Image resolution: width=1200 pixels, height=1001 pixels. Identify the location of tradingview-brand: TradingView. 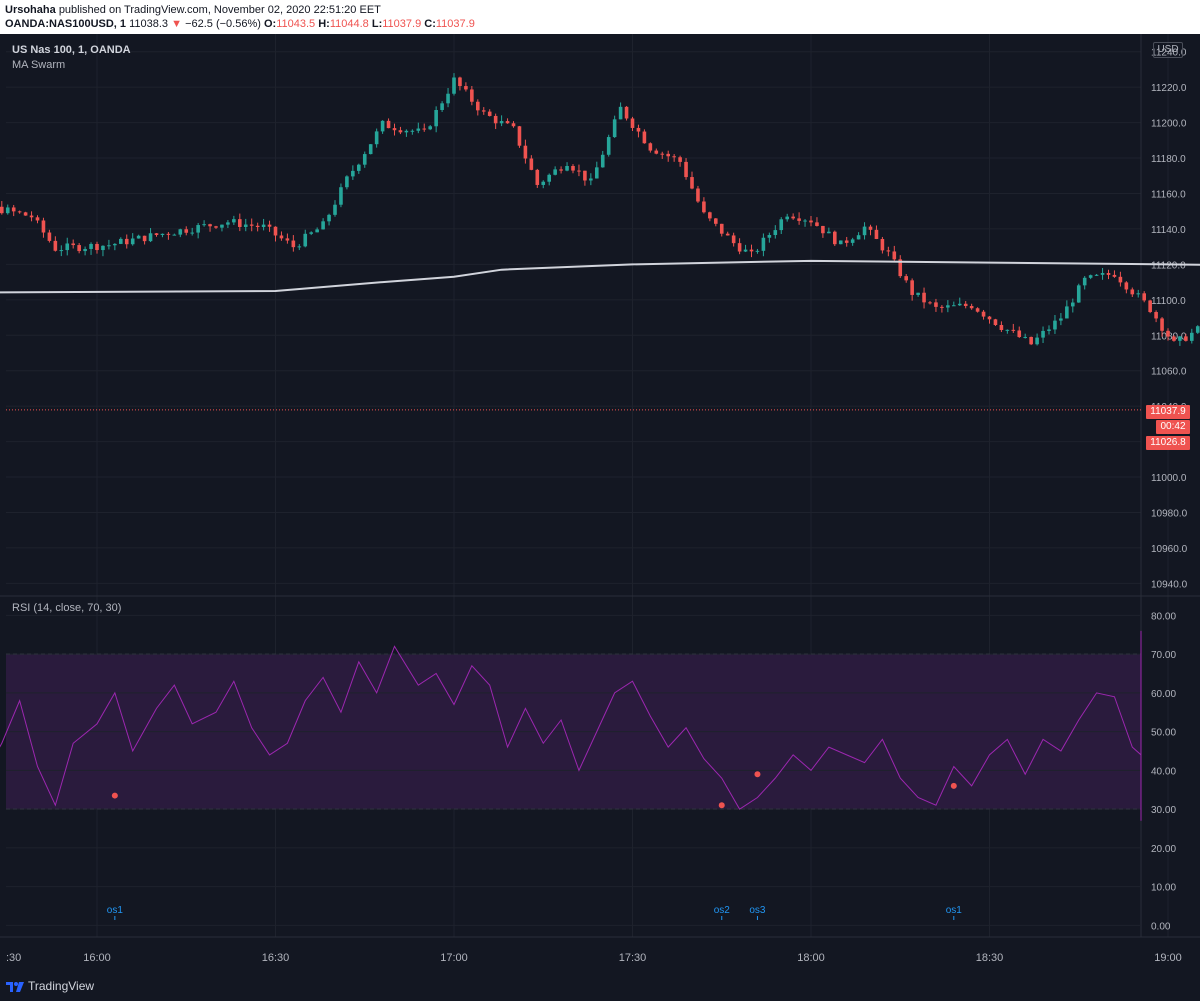
(61, 986).